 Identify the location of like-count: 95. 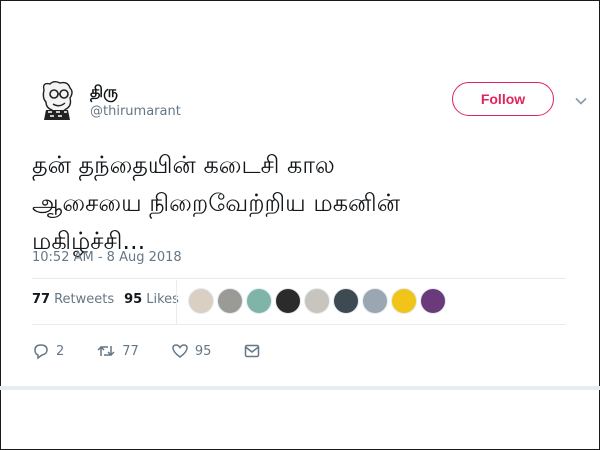
(203, 351).